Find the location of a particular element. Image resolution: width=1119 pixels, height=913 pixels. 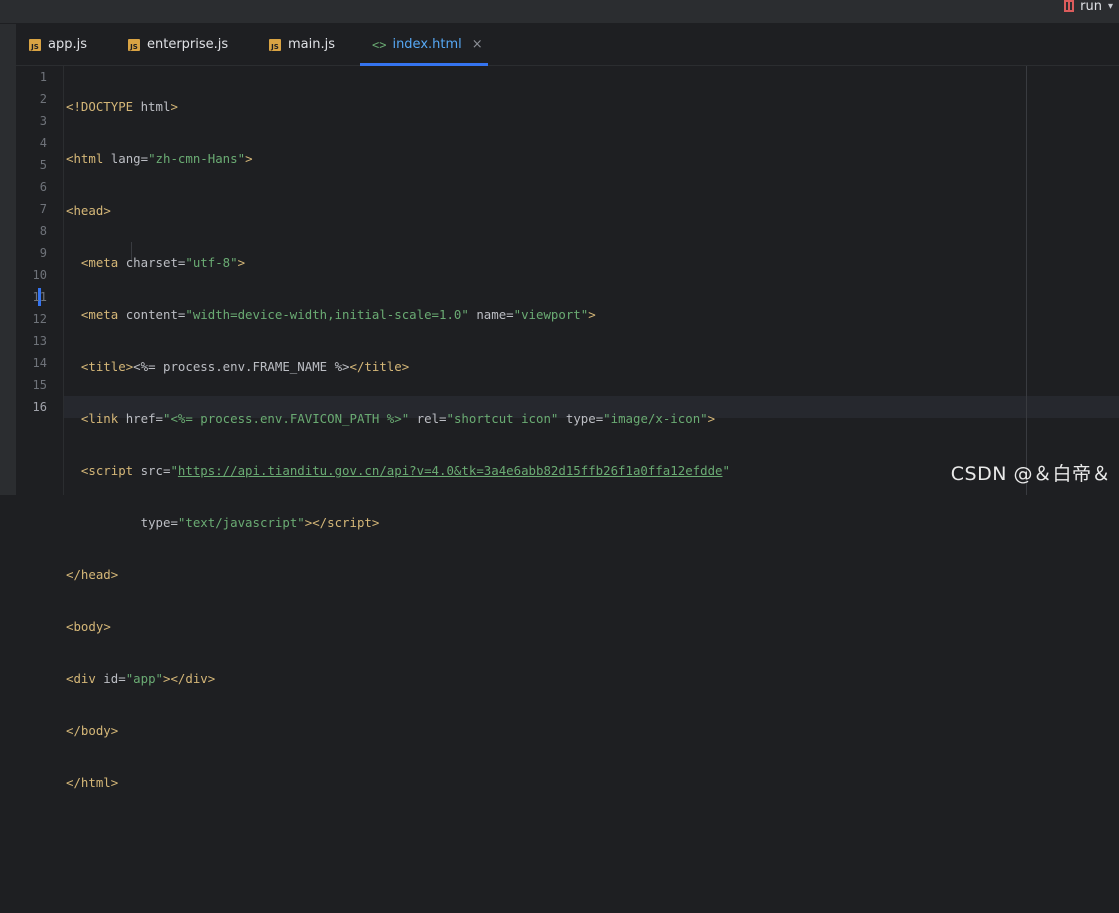

line-number: 11 is located at coordinates (39, 297).